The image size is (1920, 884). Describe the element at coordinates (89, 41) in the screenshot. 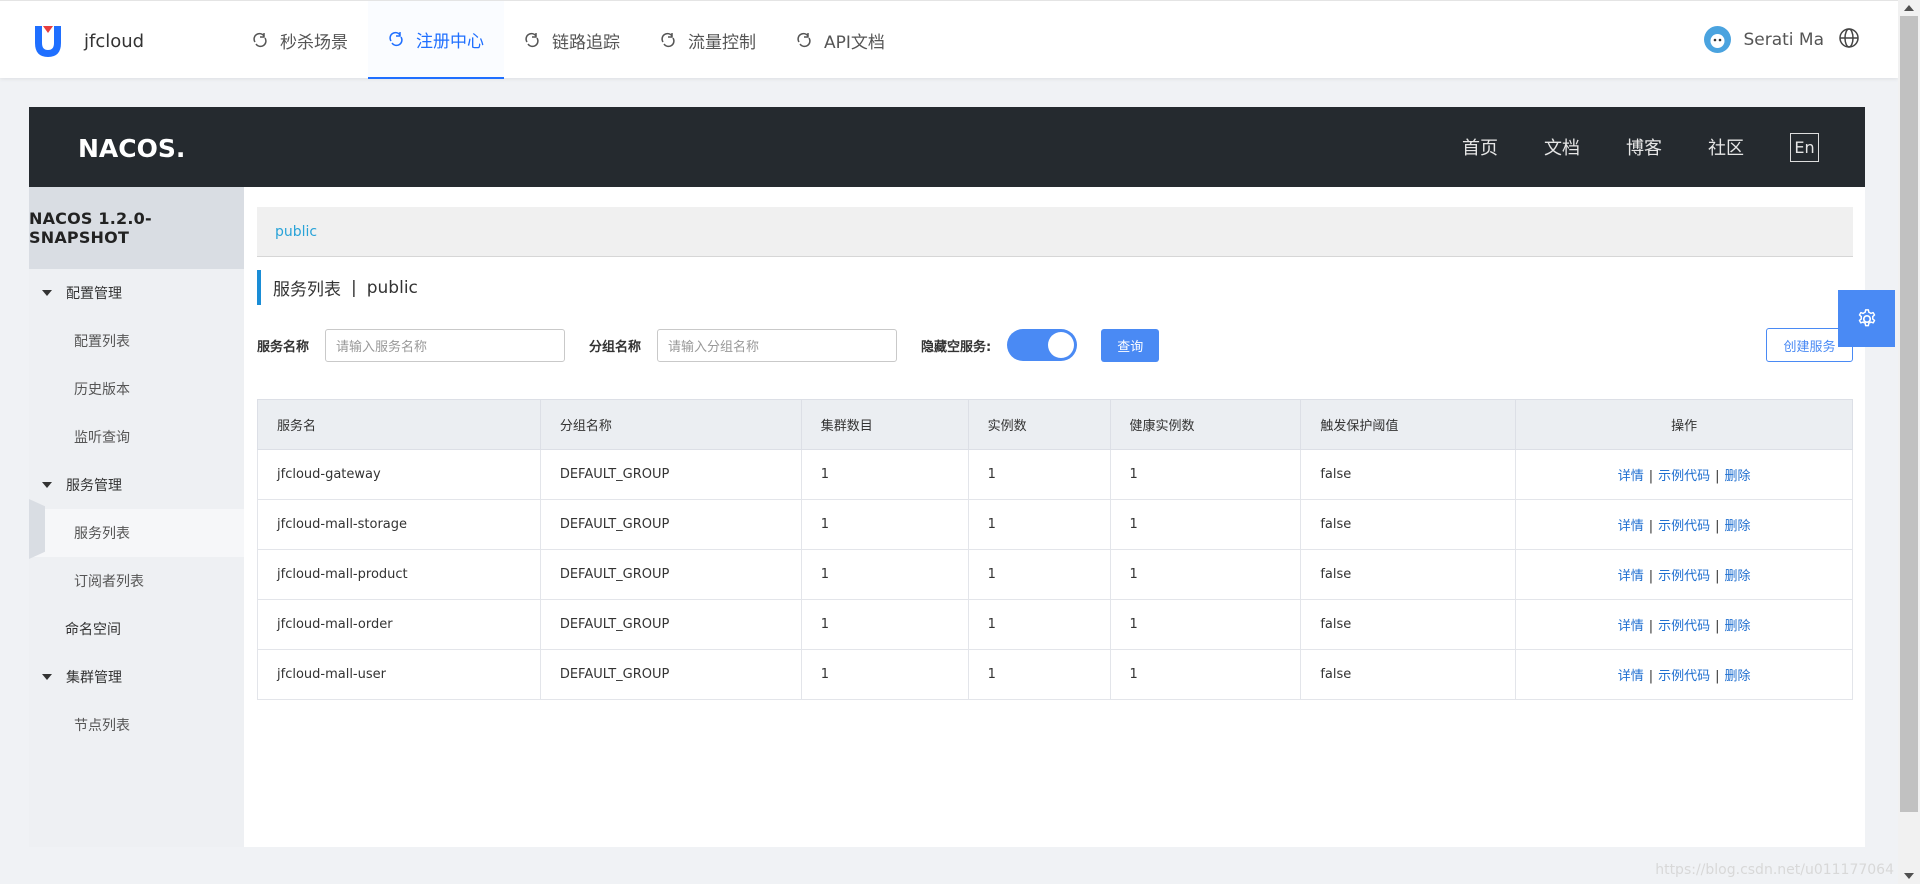

I see `brand: jfcloud` at that location.